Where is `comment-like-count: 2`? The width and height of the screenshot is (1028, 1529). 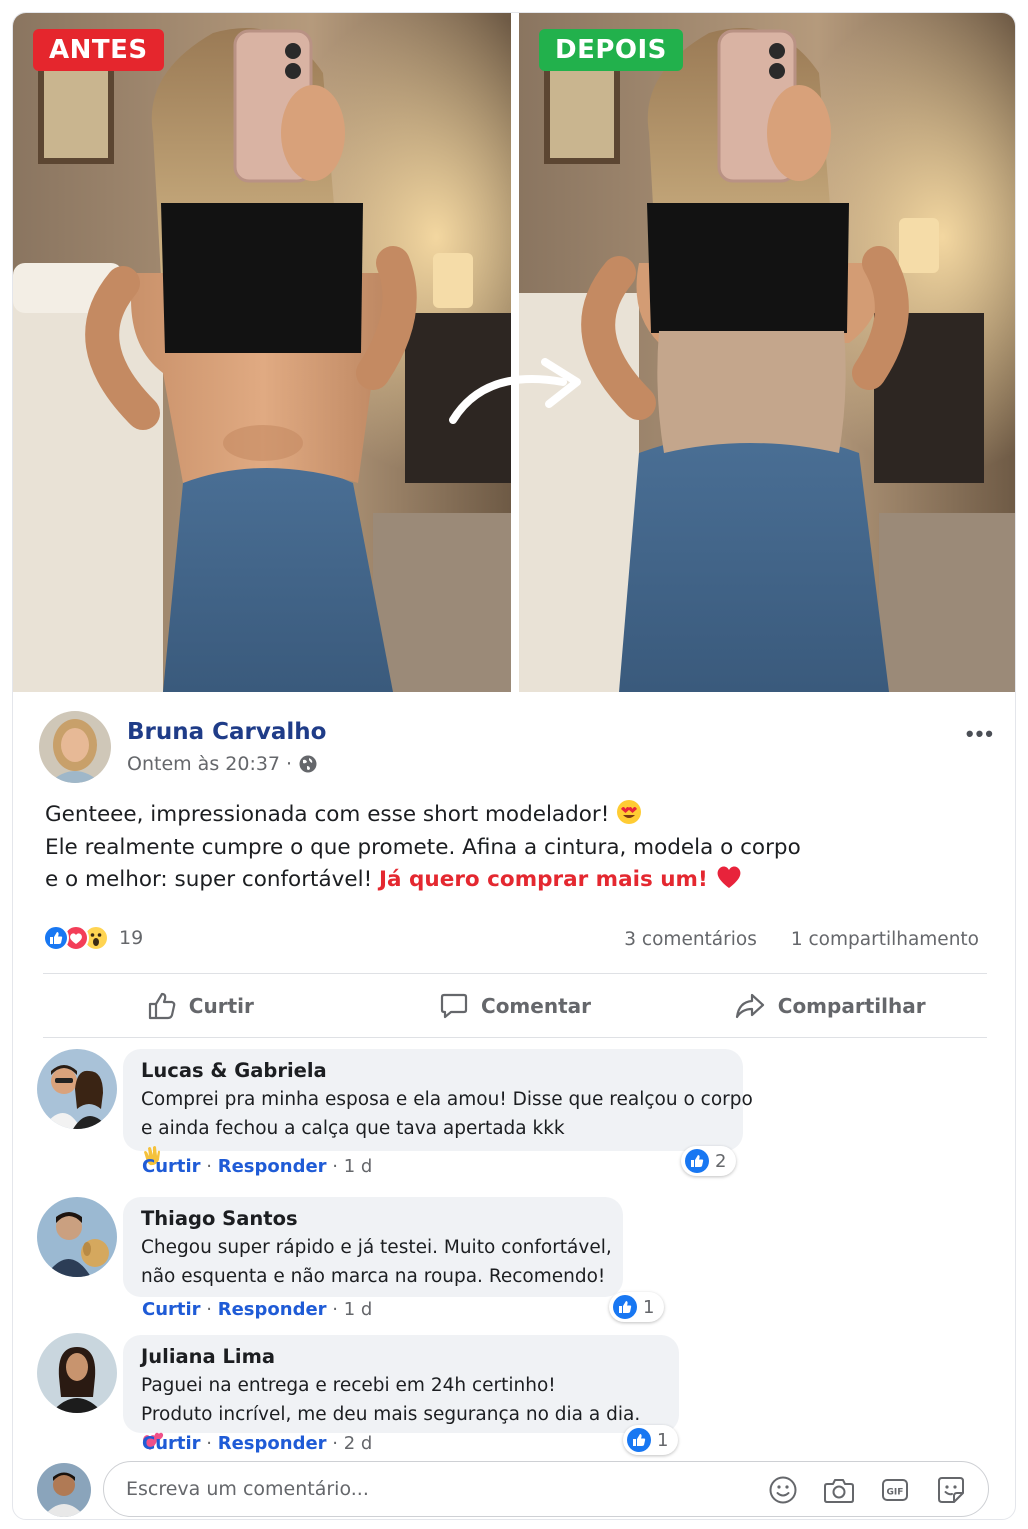
comment-like-count: 2 is located at coordinates (709, 1161).